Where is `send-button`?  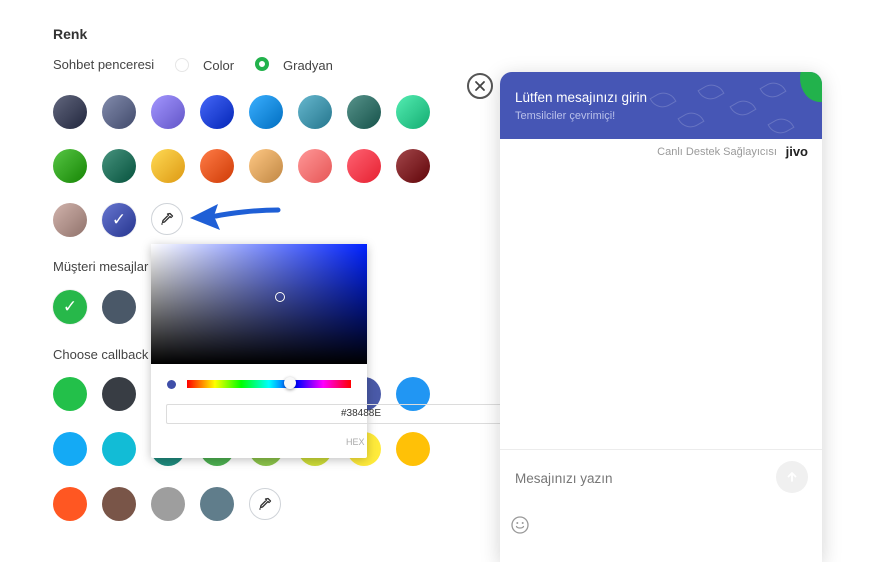 send-button is located at coordinates (792, 477).